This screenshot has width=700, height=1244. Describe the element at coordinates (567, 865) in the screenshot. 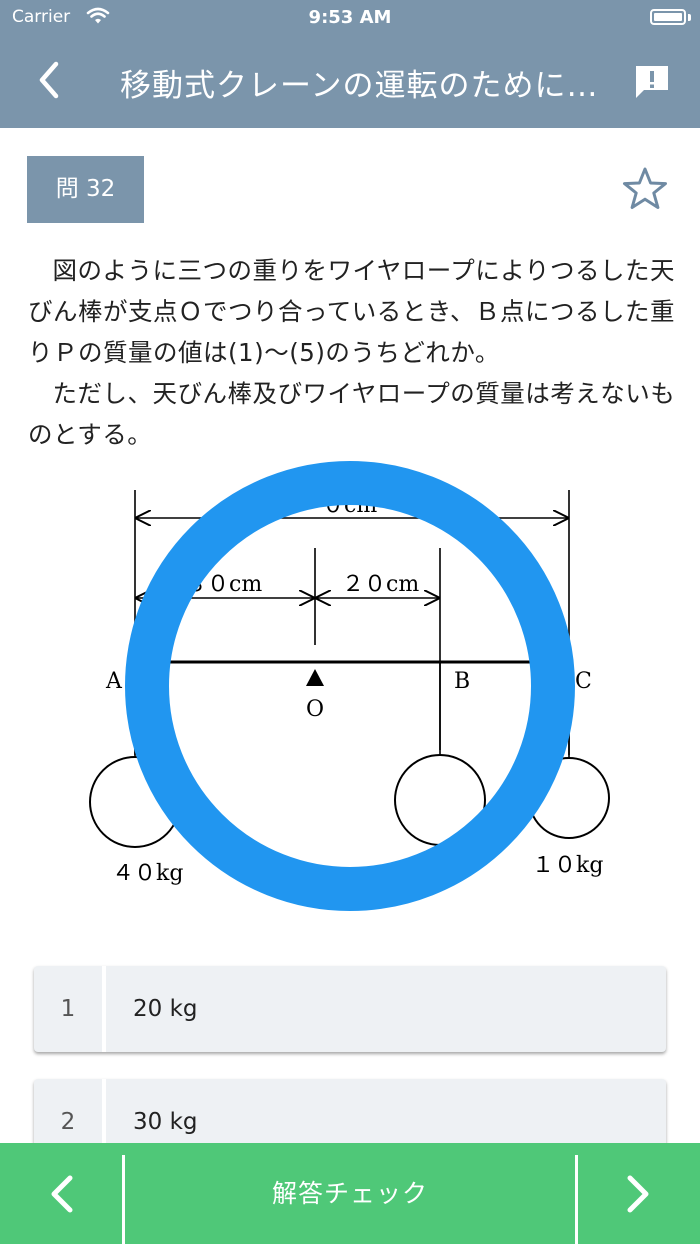

I see `weight-c-label: １０kg` at that location.